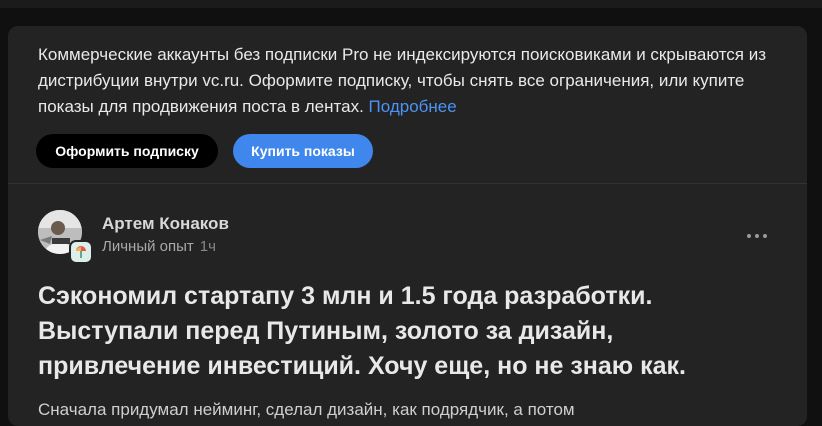 The image size is (822, 426). I want to click on post-time: 1ч, so click(207, 246).